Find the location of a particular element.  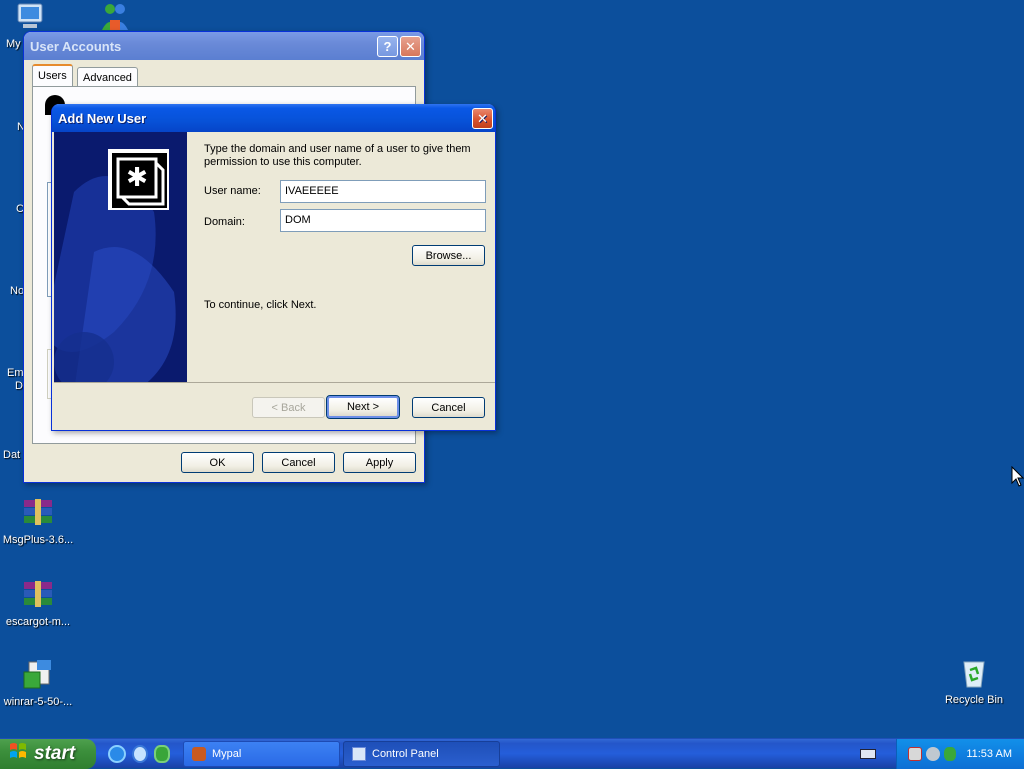

question-icon: ? is located at coordinates (387, 46).